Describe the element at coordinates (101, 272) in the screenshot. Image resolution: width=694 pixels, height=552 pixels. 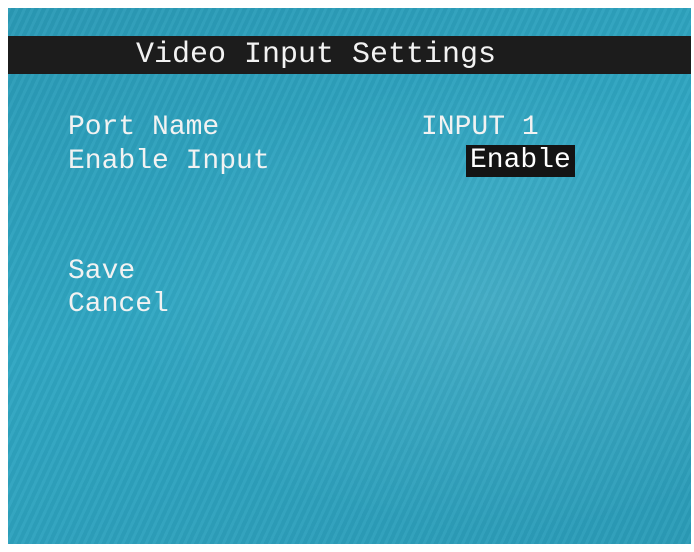
I see `save-button: Save` at that location.